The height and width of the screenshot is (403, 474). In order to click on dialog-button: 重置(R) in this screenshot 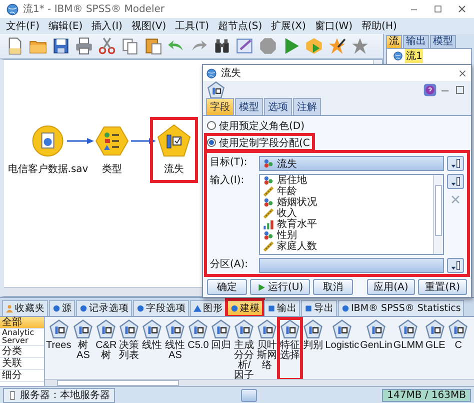, I will do `click(442, 287)`.